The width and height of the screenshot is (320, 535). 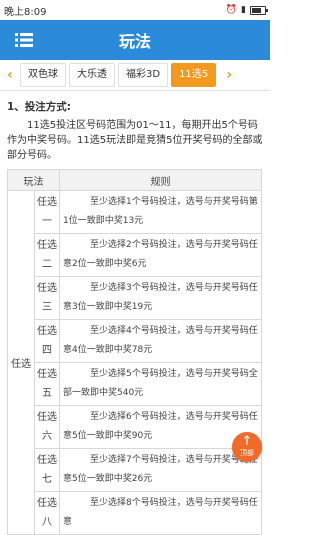 What do you see at coordinates (47, 384) in the screenshot?
I see `type-cell: 任选五` at bounding box center [47, 384].